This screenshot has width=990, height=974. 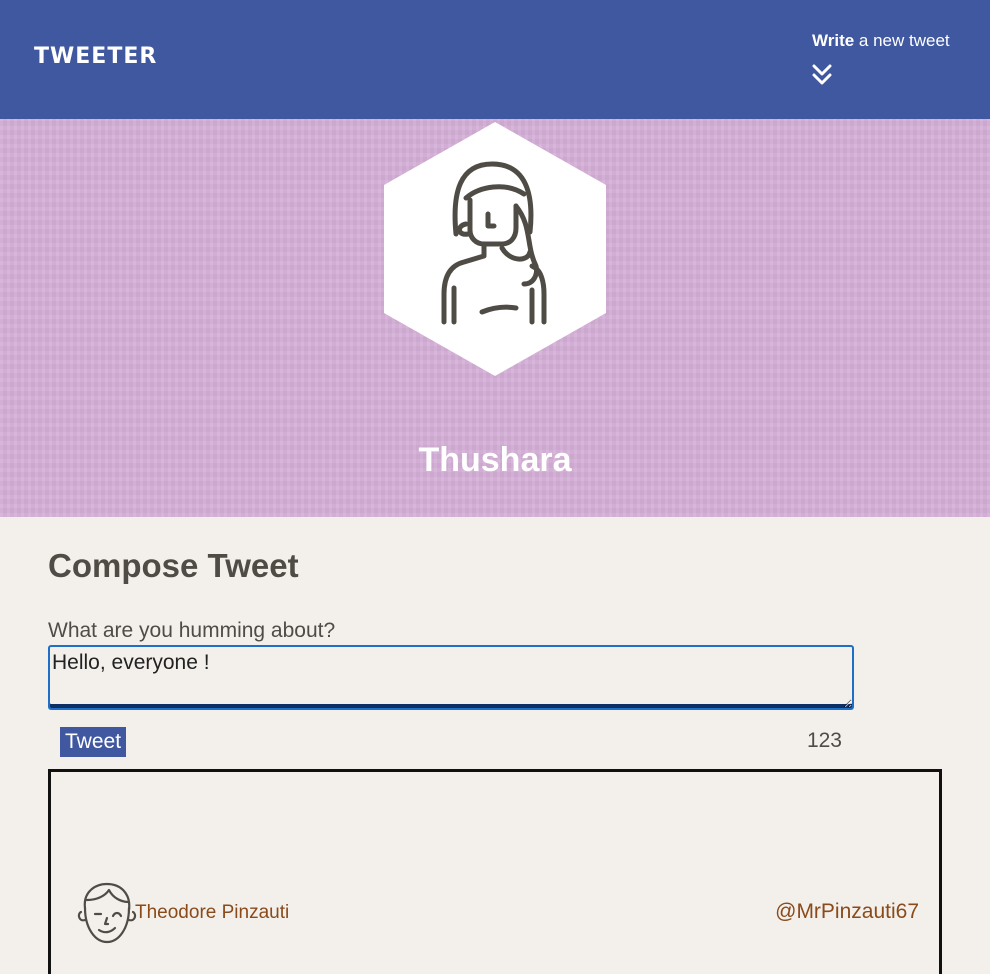 I want to click on compose-toggle-rest: a new tweet, so click(x=902, y=40).